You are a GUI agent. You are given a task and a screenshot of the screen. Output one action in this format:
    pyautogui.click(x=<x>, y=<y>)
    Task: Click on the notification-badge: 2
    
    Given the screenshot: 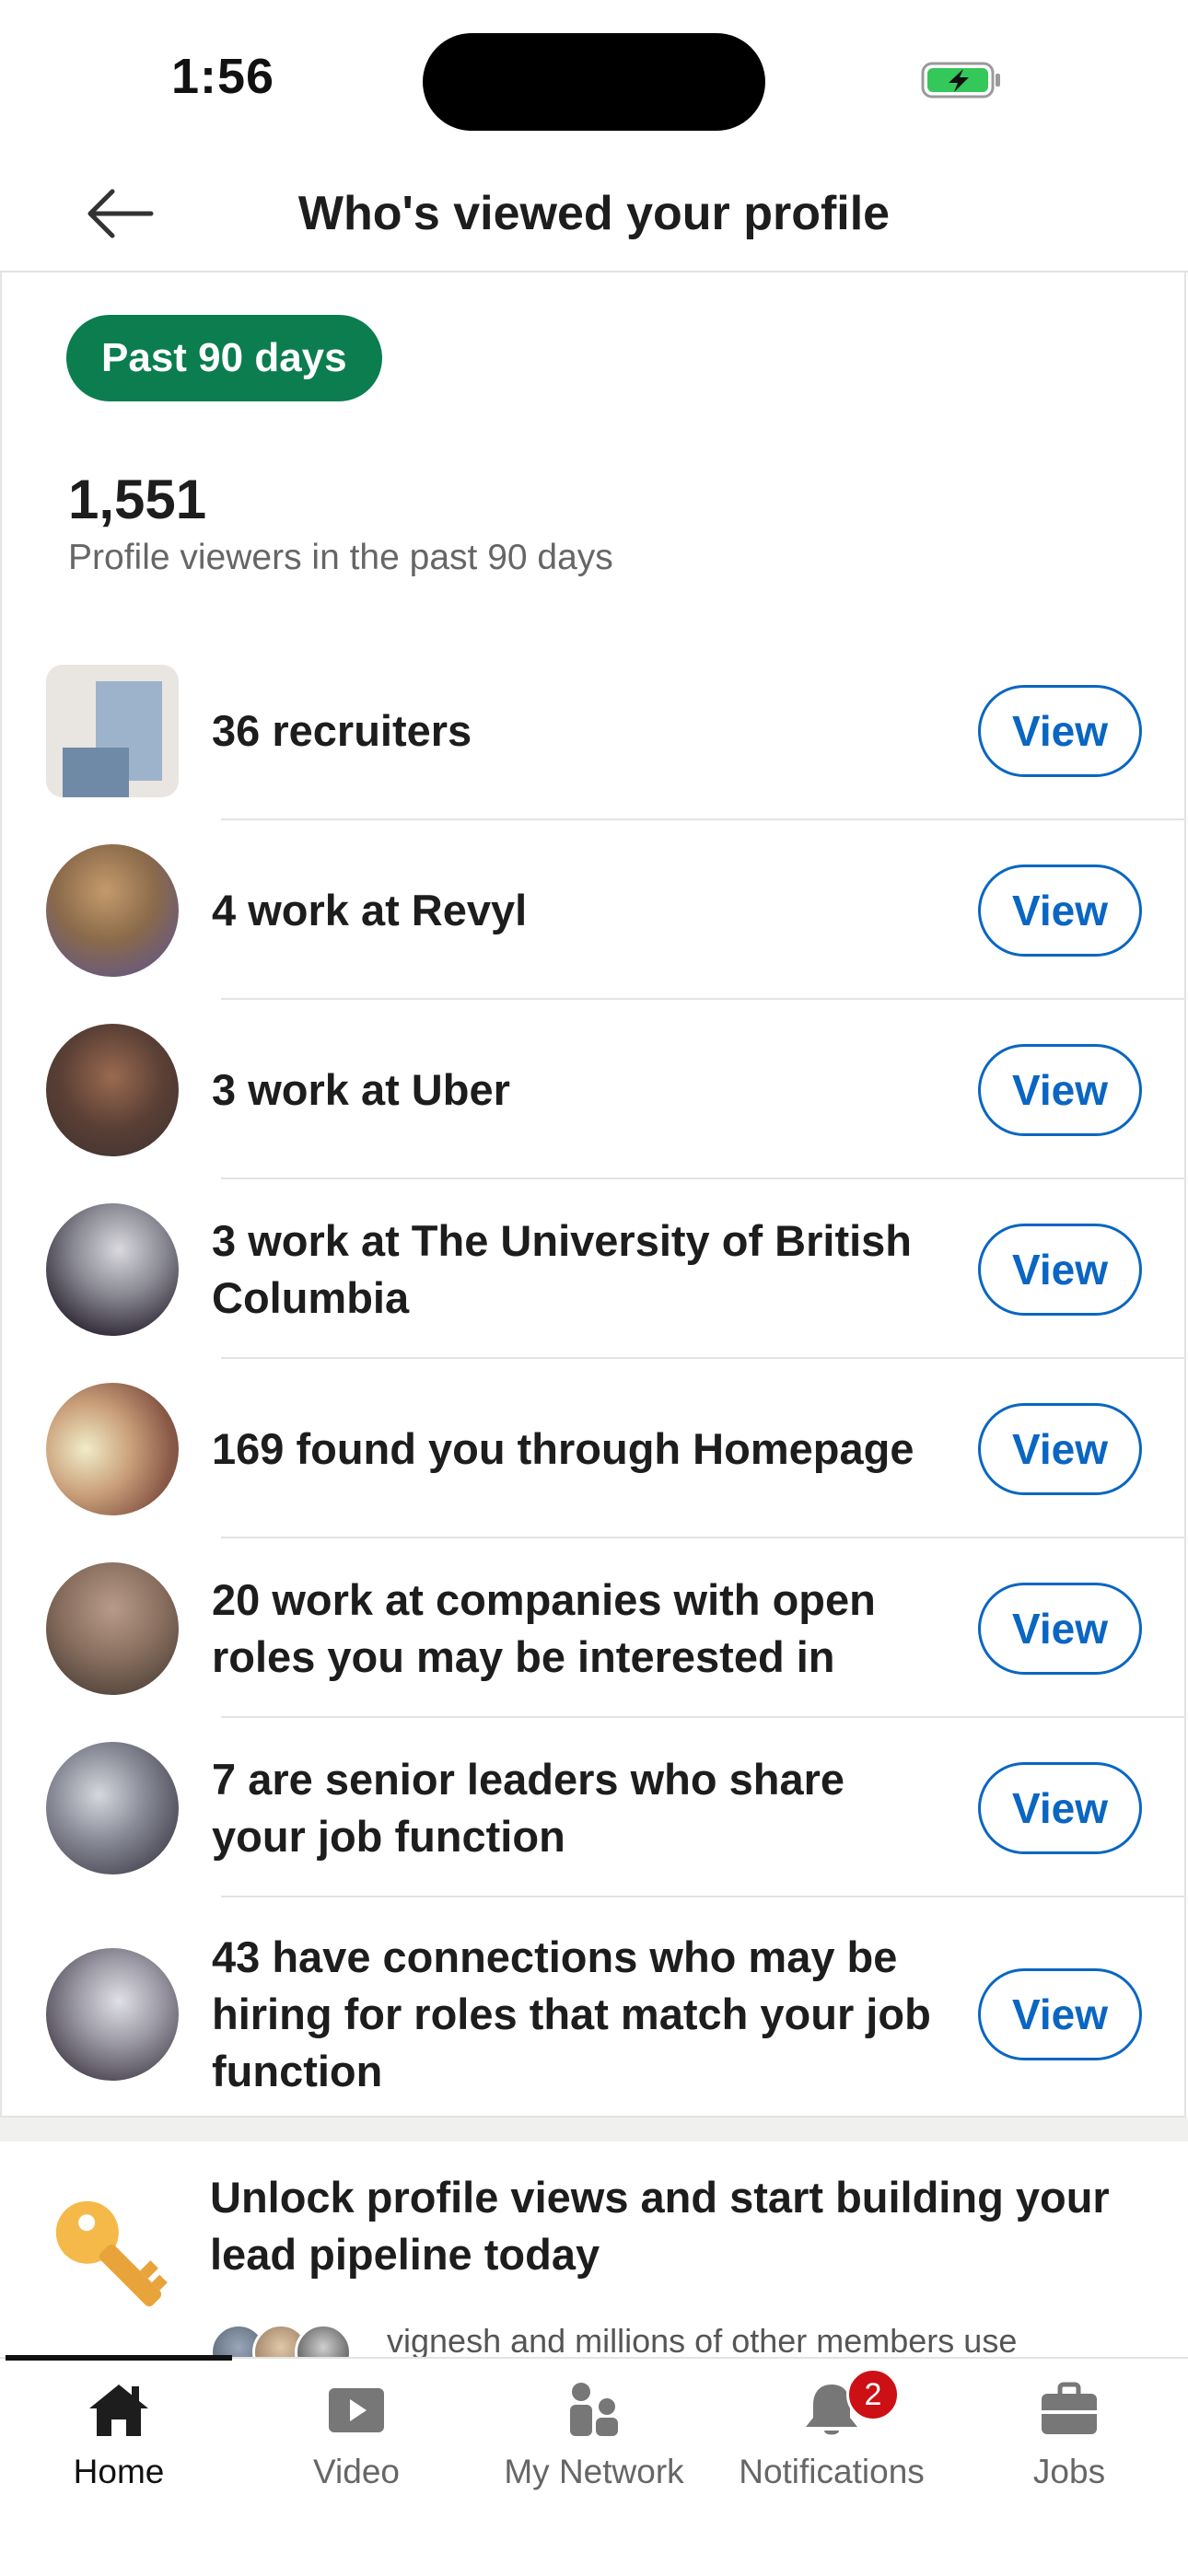 What is the action you would take?
    pyautogui.click(x=873, y=2394)
    